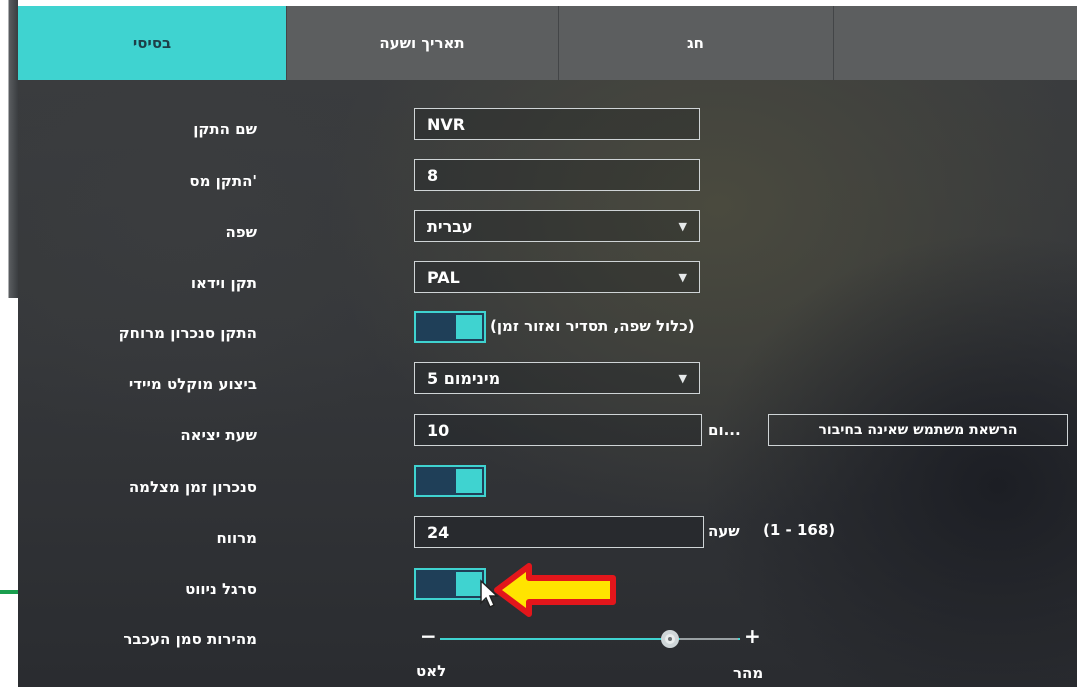 The height and width of the screenshot is (688, 1077). What do you see at coordinates (450, 226) in the screenshot?
I see `language-value: עברית` at bounding box center [450, 226].